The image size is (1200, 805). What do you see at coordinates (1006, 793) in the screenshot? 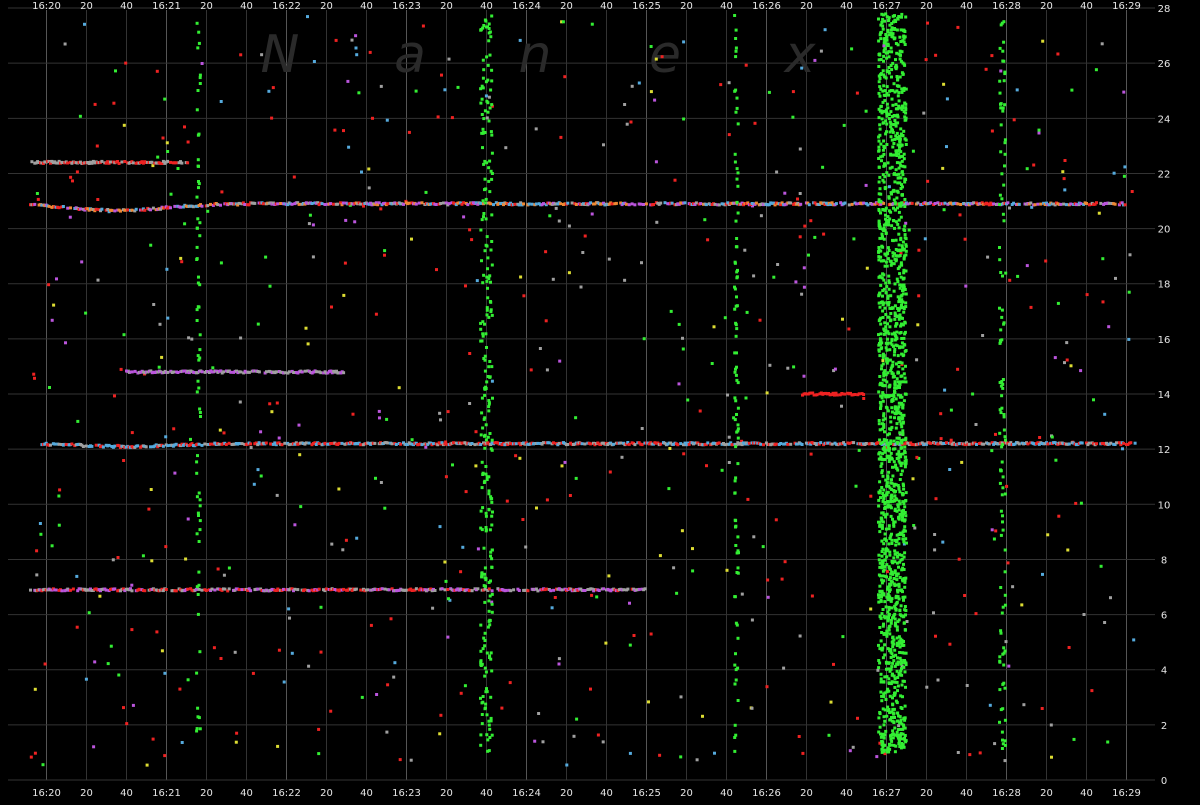
I see `x-tick-label-bottom: 16:28` at bounding box center [1006, 793].